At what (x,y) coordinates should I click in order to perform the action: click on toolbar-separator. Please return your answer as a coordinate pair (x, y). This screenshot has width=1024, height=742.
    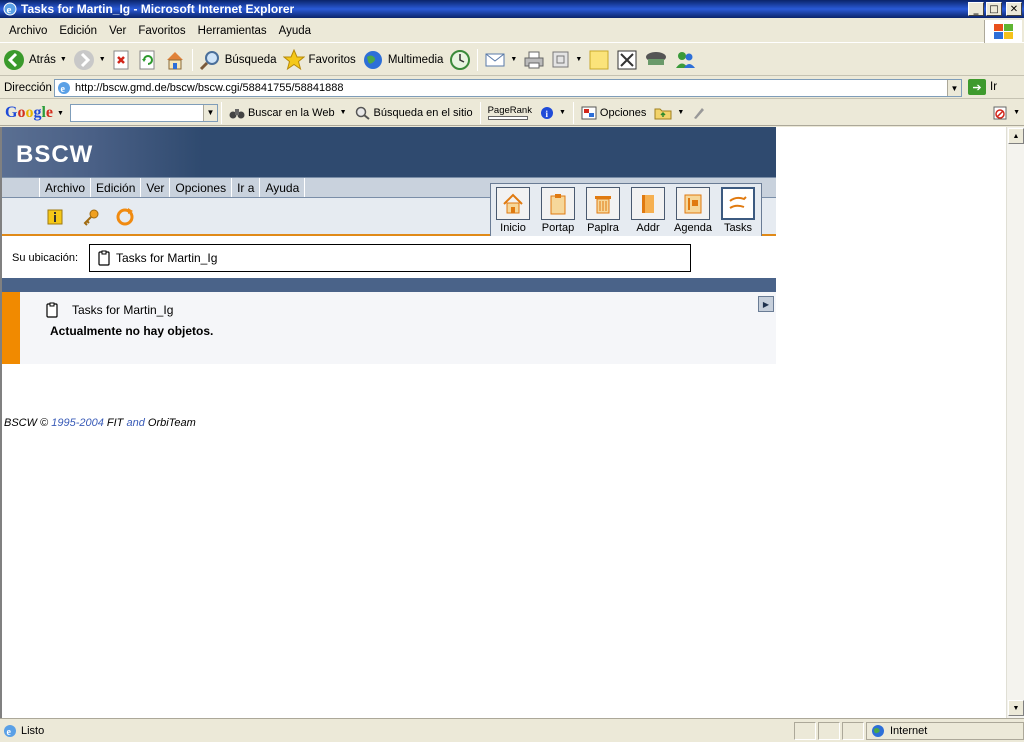
    Looking at the image, I should click on (192, 59).